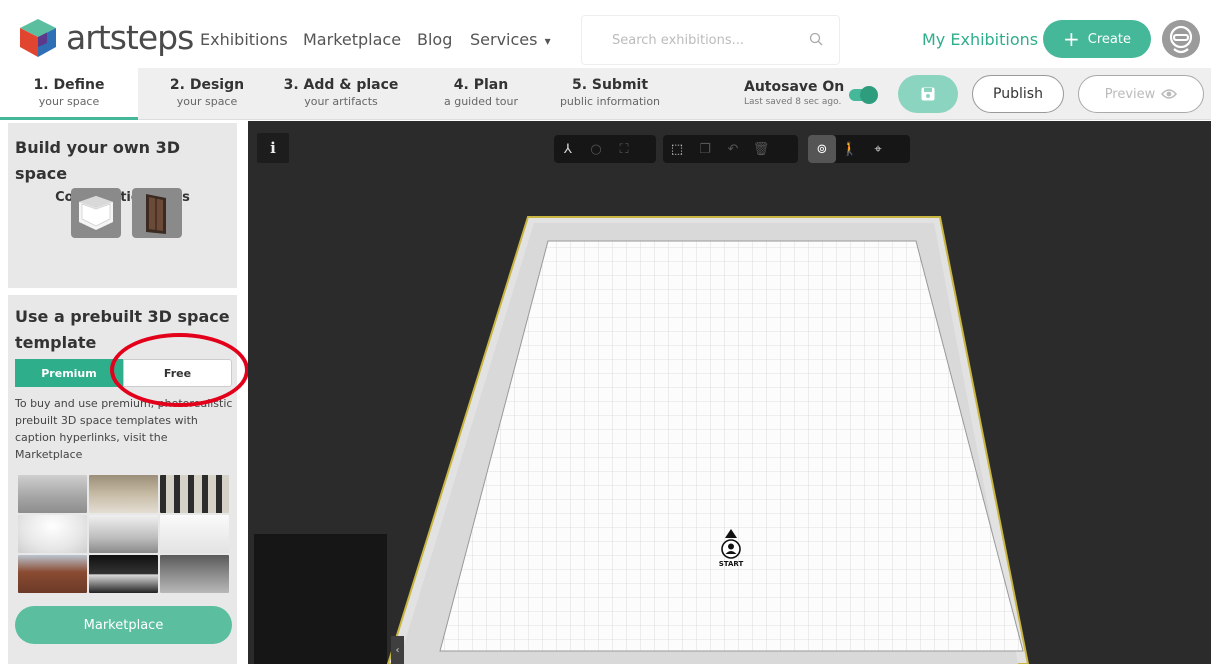  What do you see at coordinates (794, 87) in the screenshot?
I see `autosave-label: Autosave On` at bounding box center [794, 87].